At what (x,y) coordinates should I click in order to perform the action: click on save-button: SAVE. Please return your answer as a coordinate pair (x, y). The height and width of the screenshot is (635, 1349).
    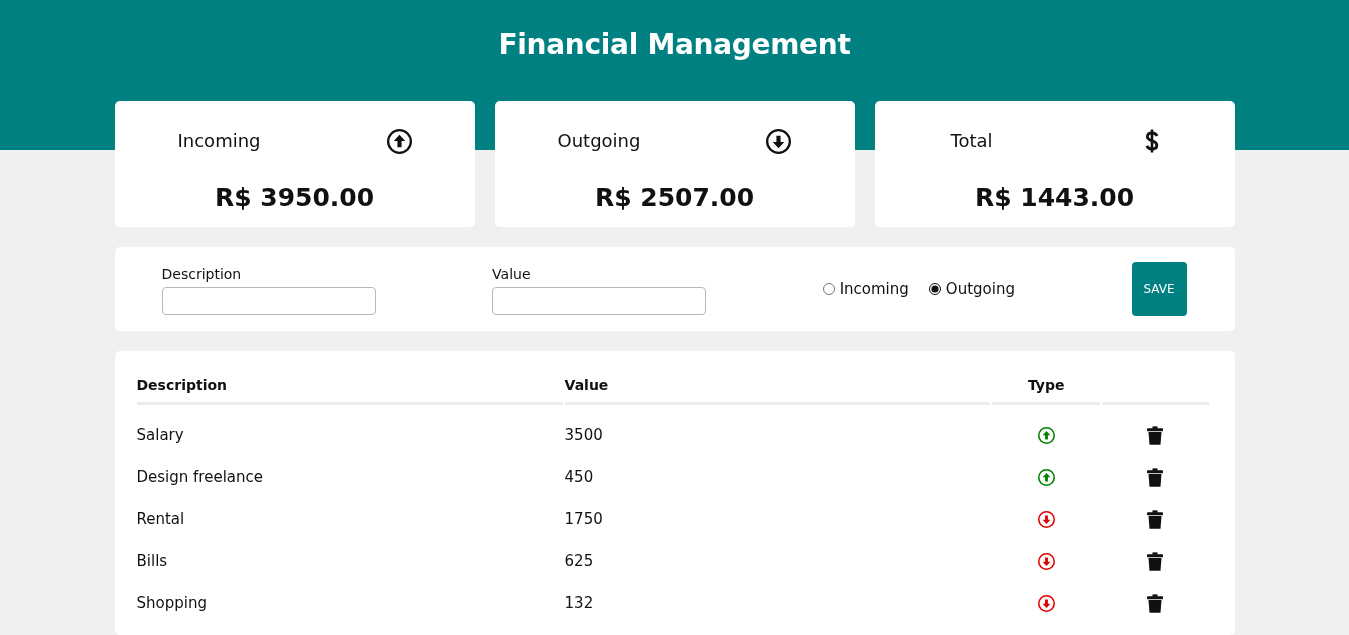
    Looking at the image, I should click on (1159, 289).